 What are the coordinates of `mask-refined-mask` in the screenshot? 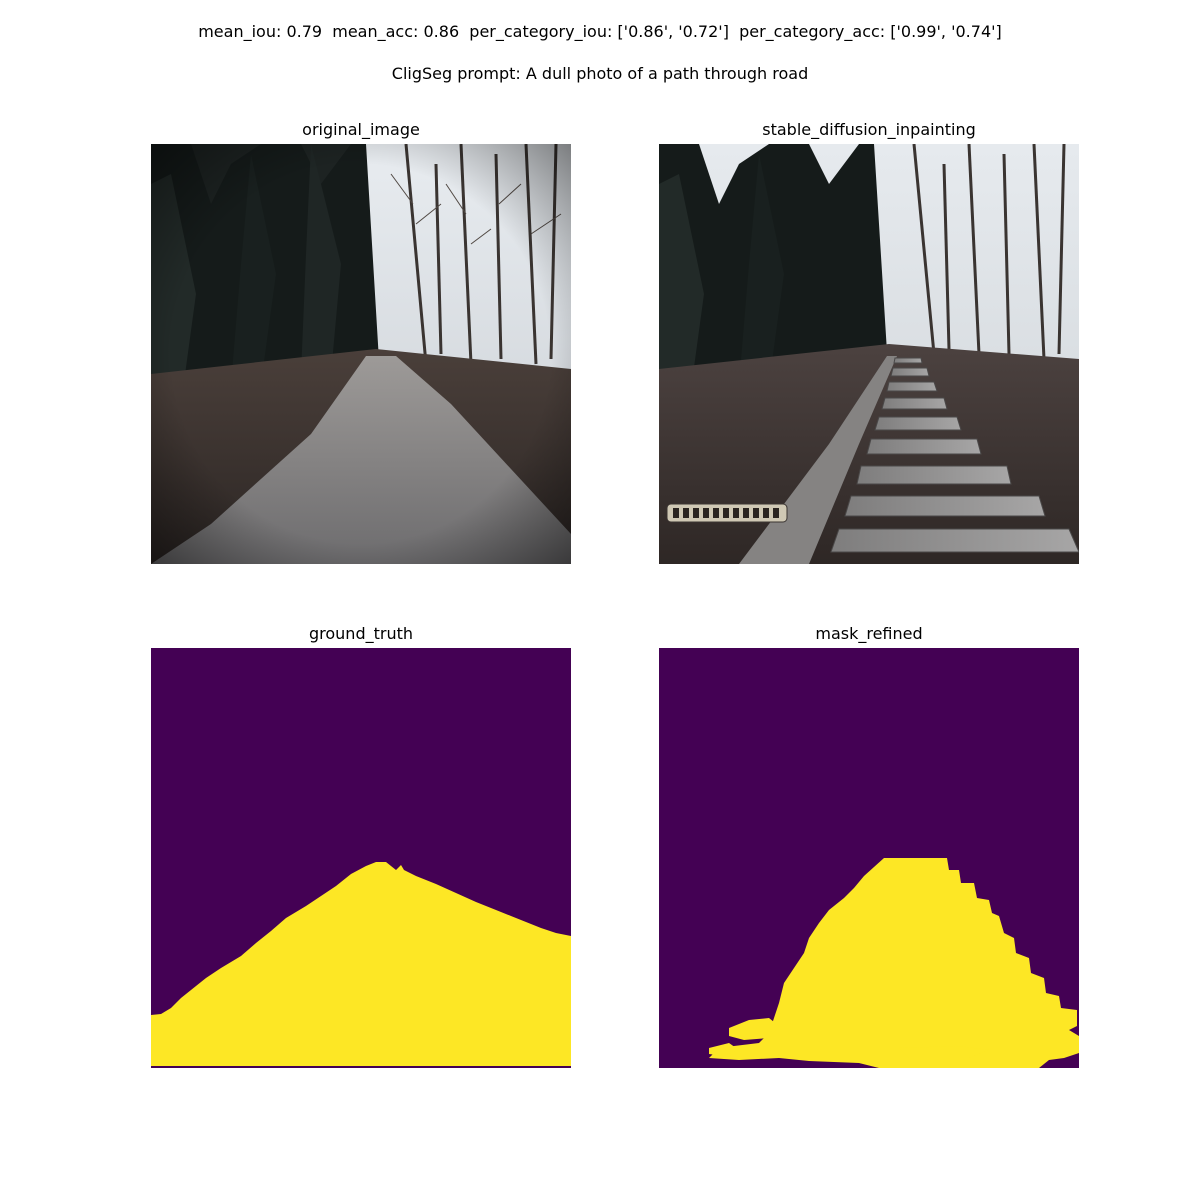 It's located at (869, 858).